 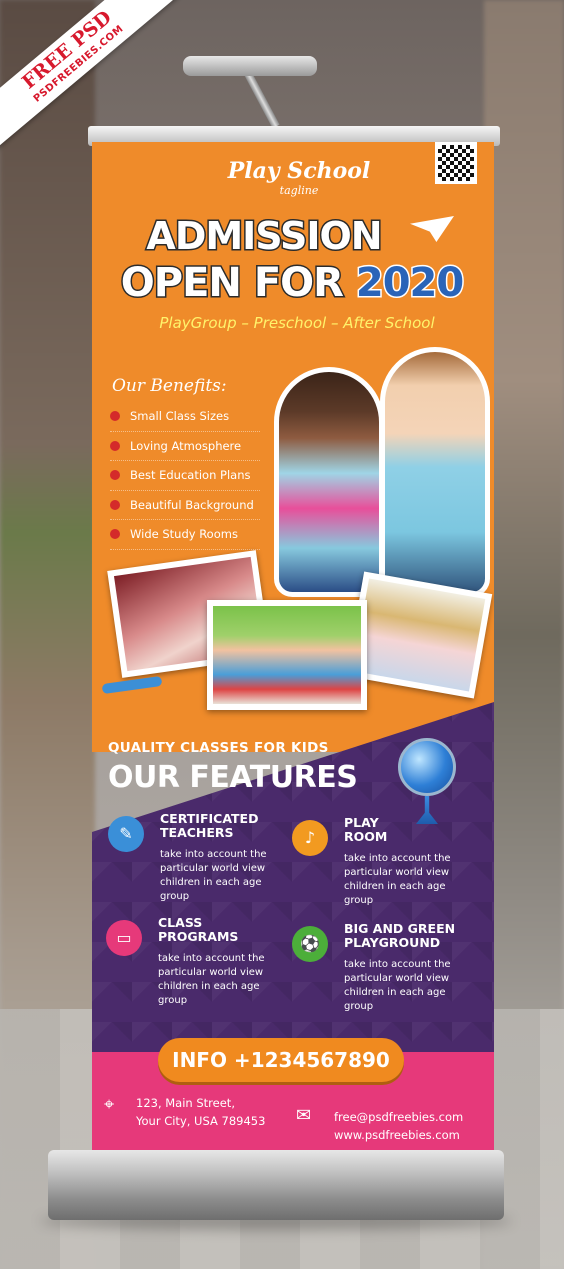 I want to click on list-item: Loving Atmosphere, so click(x=185, y=446).